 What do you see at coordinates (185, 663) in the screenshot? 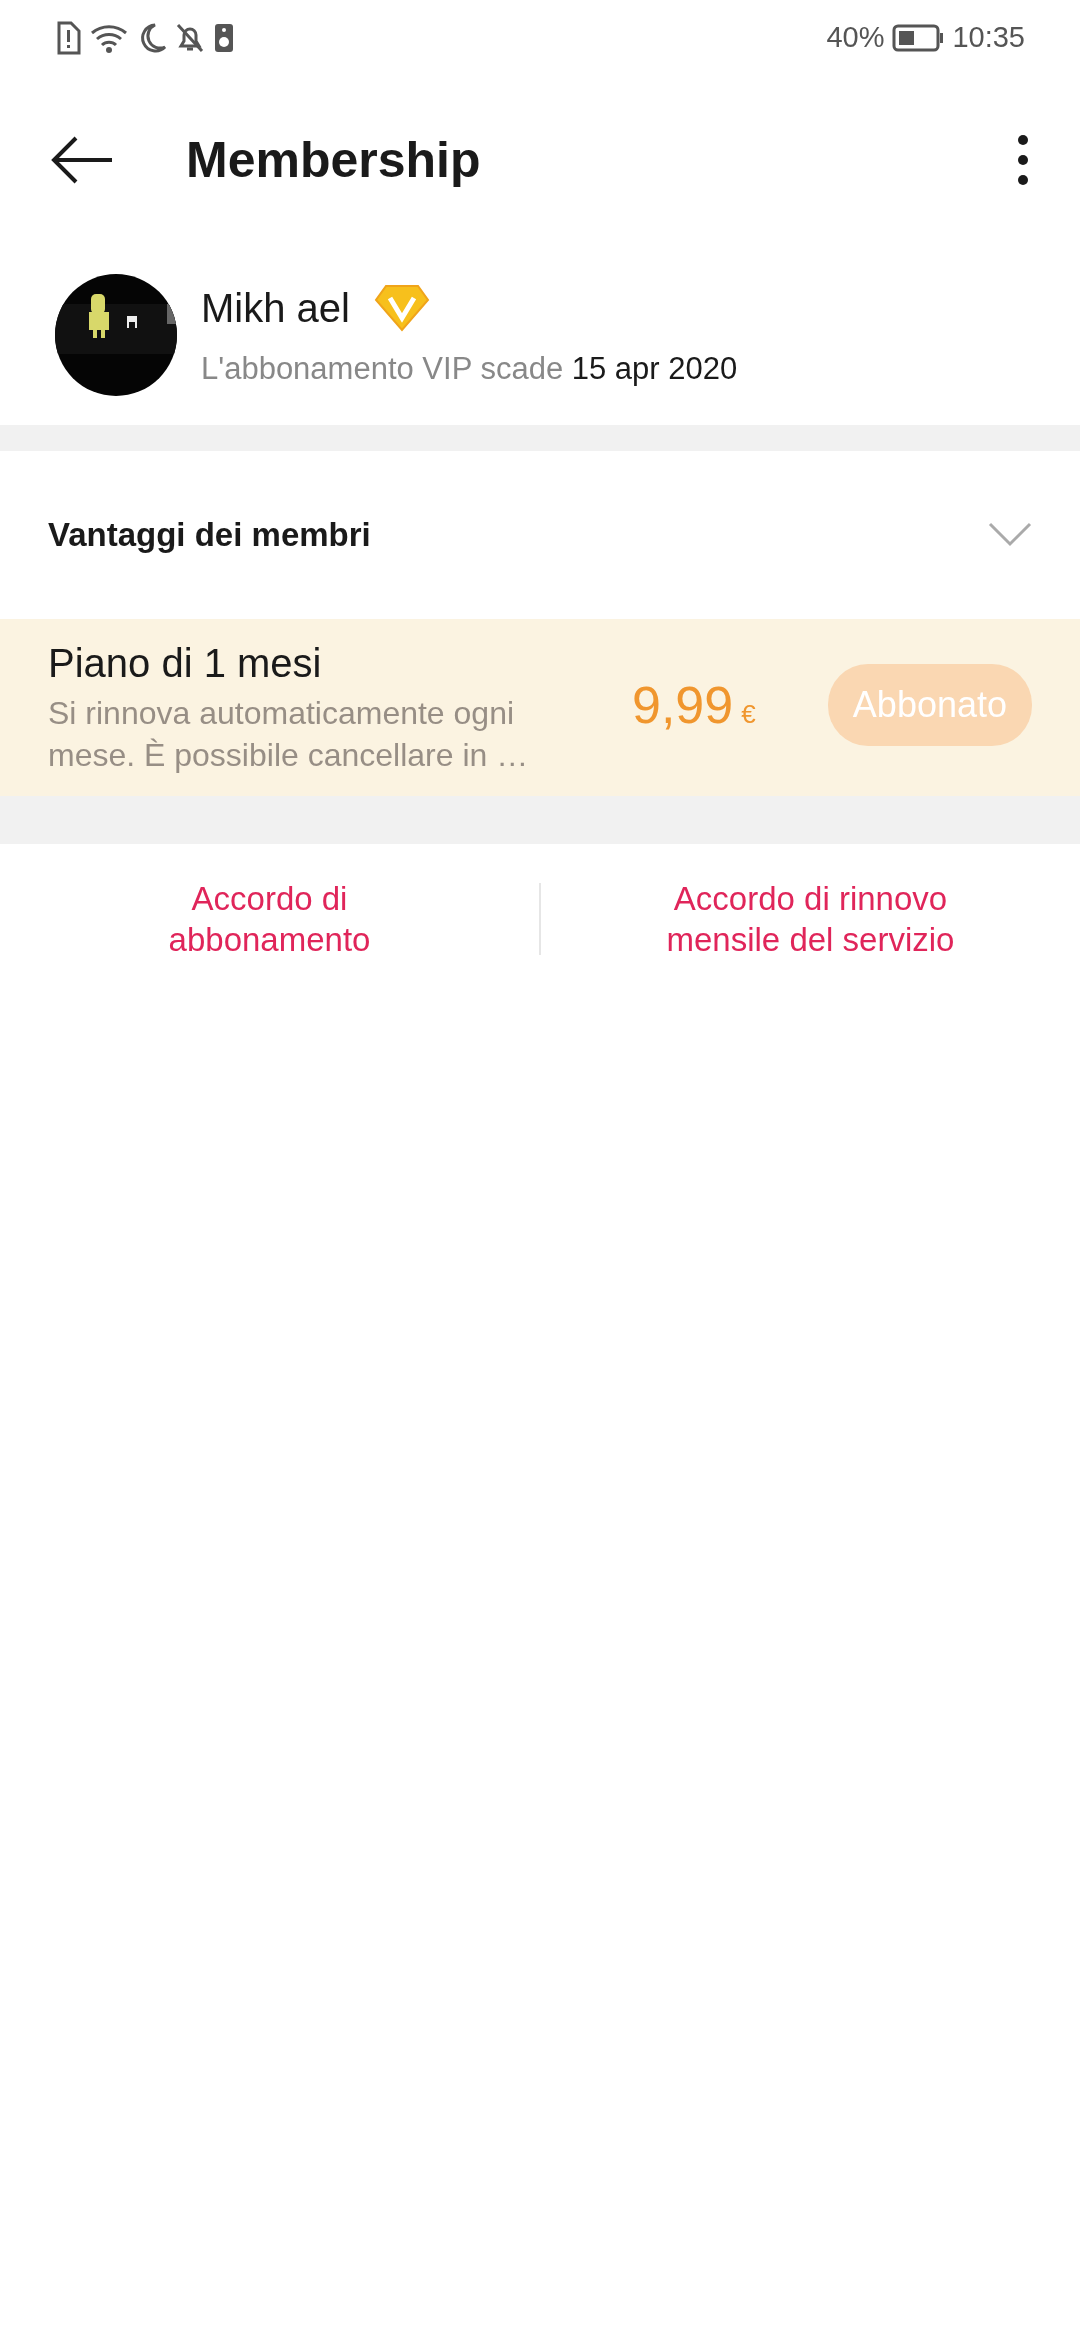
I see `plan-title: Piano di 1 mesi` at bounding box center [185, 663].